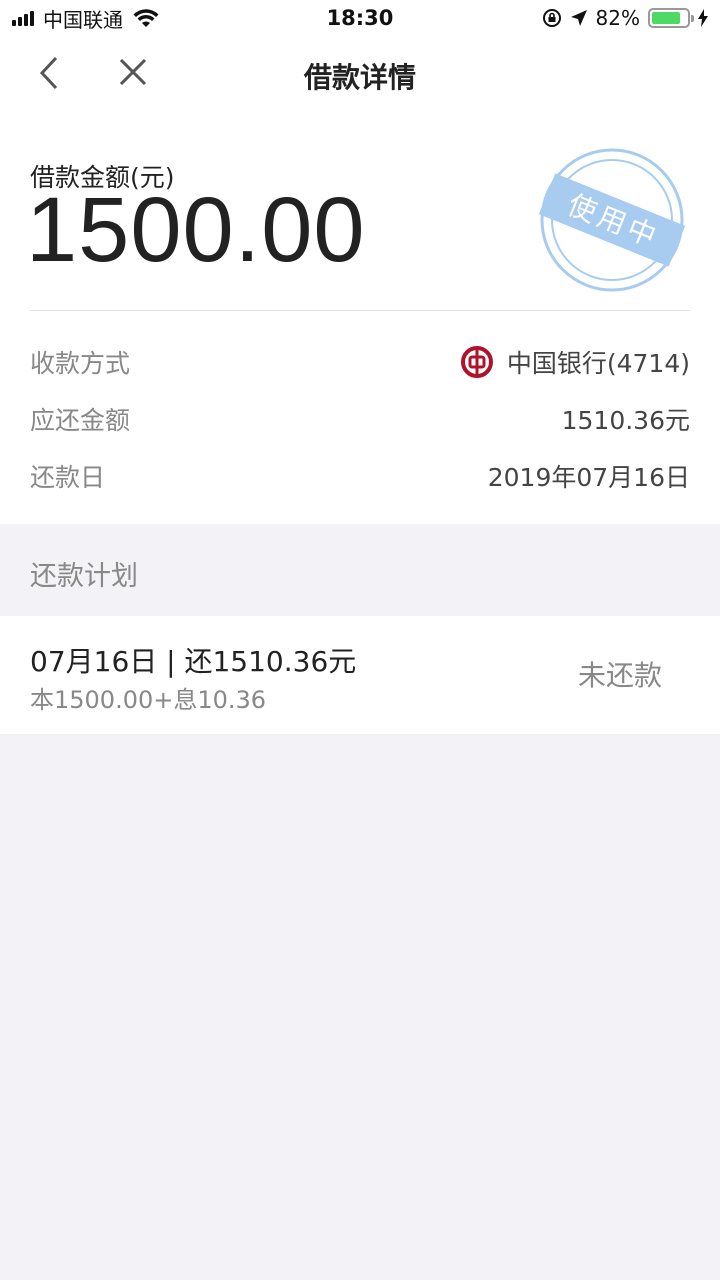  Describe the element at coordinates (598, 363) in the screenshot. I see `payment-method-value: 中国银行(4714)` at that location.